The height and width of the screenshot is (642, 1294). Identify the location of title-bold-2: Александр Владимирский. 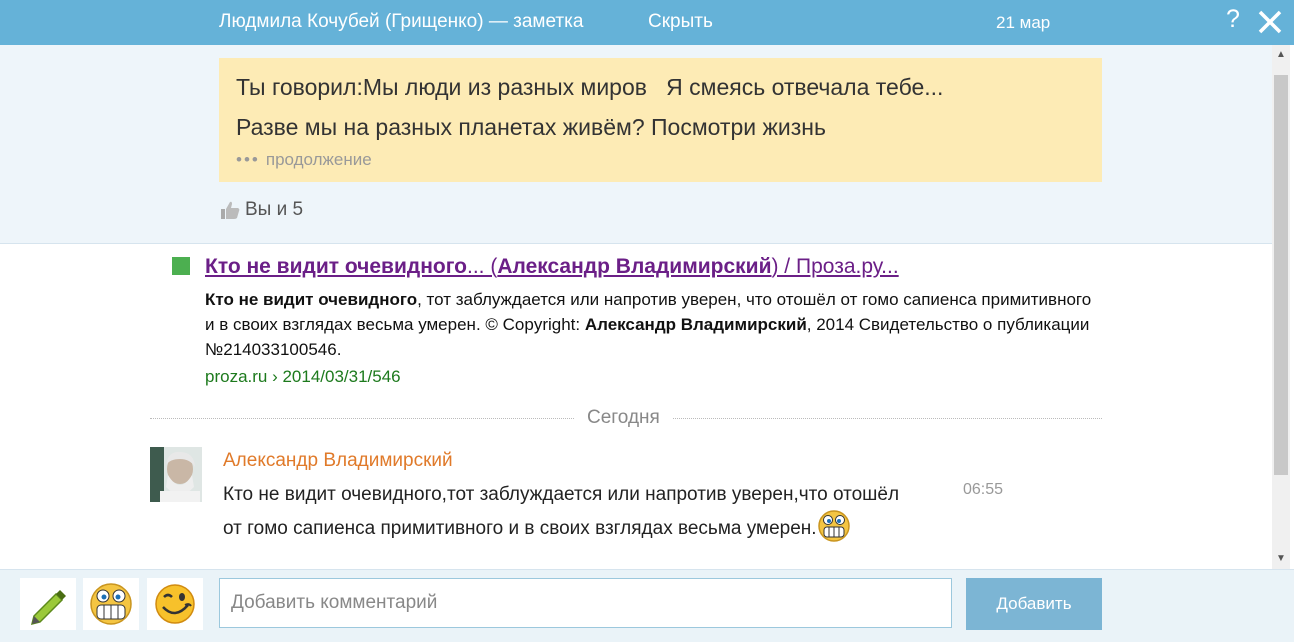
(634, 266).